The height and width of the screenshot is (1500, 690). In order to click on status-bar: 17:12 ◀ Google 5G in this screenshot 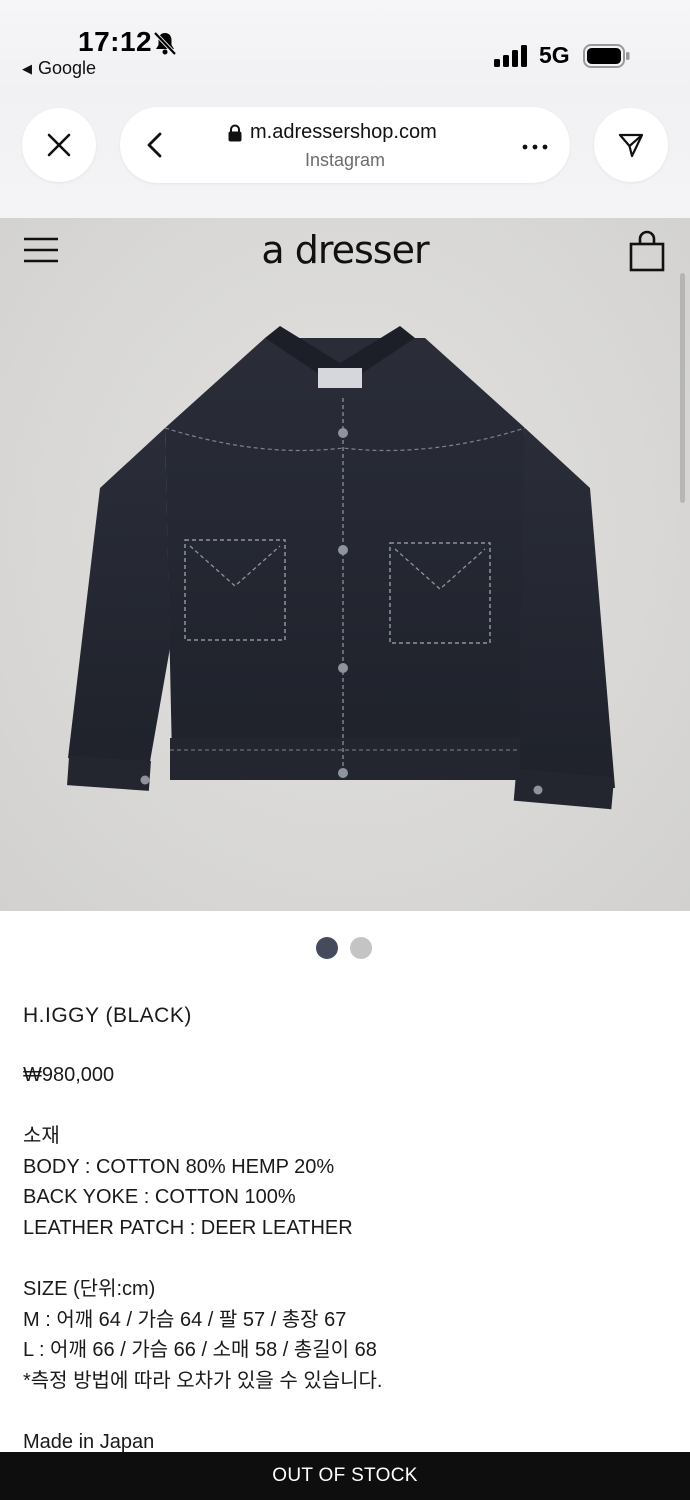, I will do `click(345, 45)`.